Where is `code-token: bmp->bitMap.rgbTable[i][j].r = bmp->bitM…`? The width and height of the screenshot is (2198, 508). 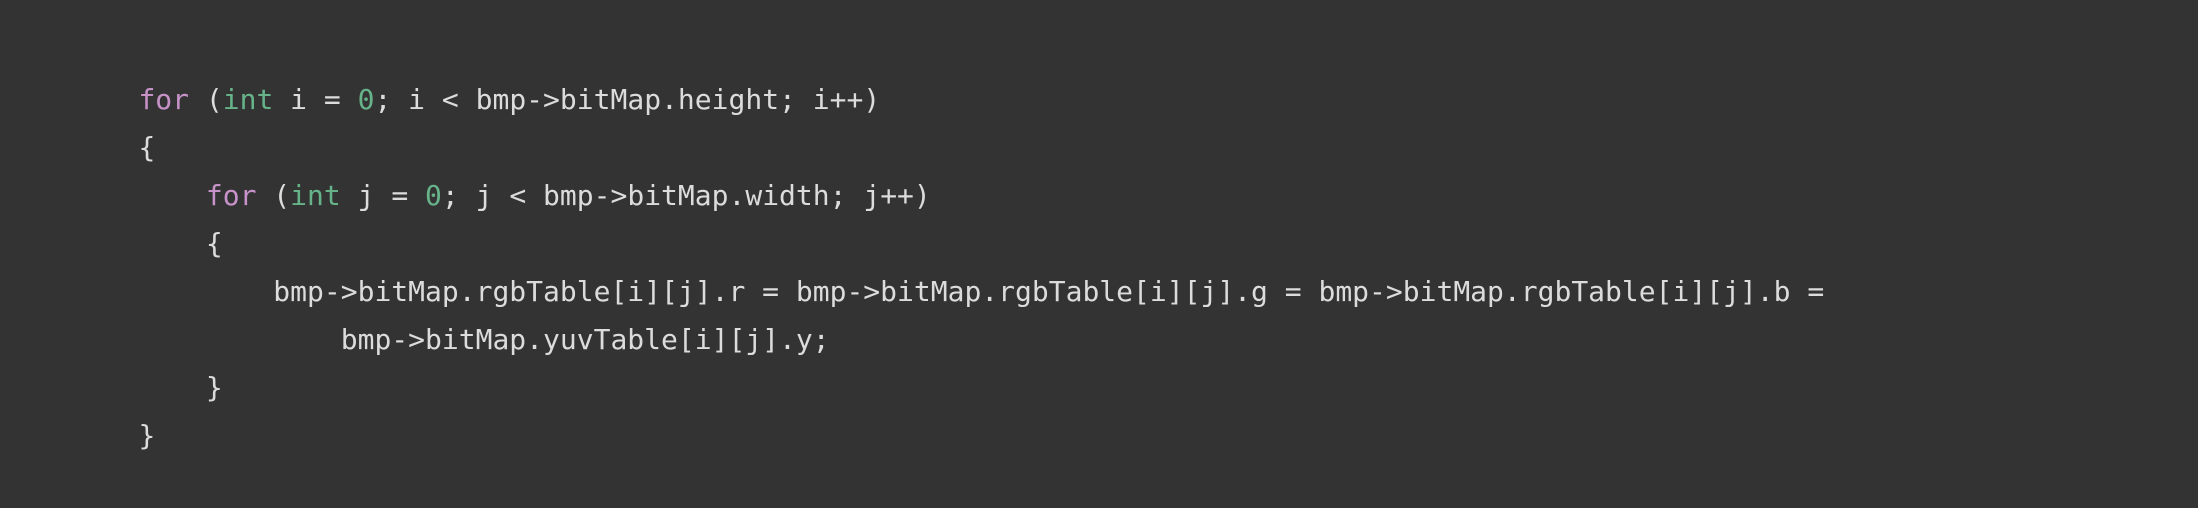
code-token: bmp->bitMap.rgbTable[i][j].r = bmp->bitM… is located at coordinates (981, 291).